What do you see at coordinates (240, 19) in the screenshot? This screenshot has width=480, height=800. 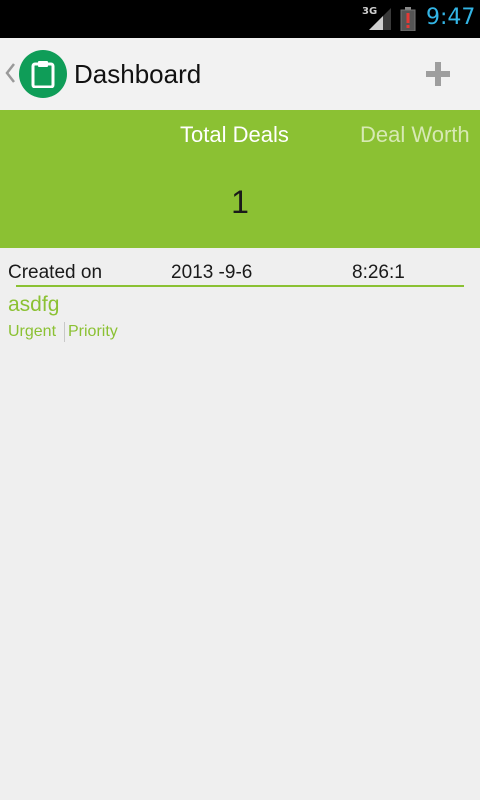 I see `status-bar: 3G 9:47` at bounding box center [240, 19].